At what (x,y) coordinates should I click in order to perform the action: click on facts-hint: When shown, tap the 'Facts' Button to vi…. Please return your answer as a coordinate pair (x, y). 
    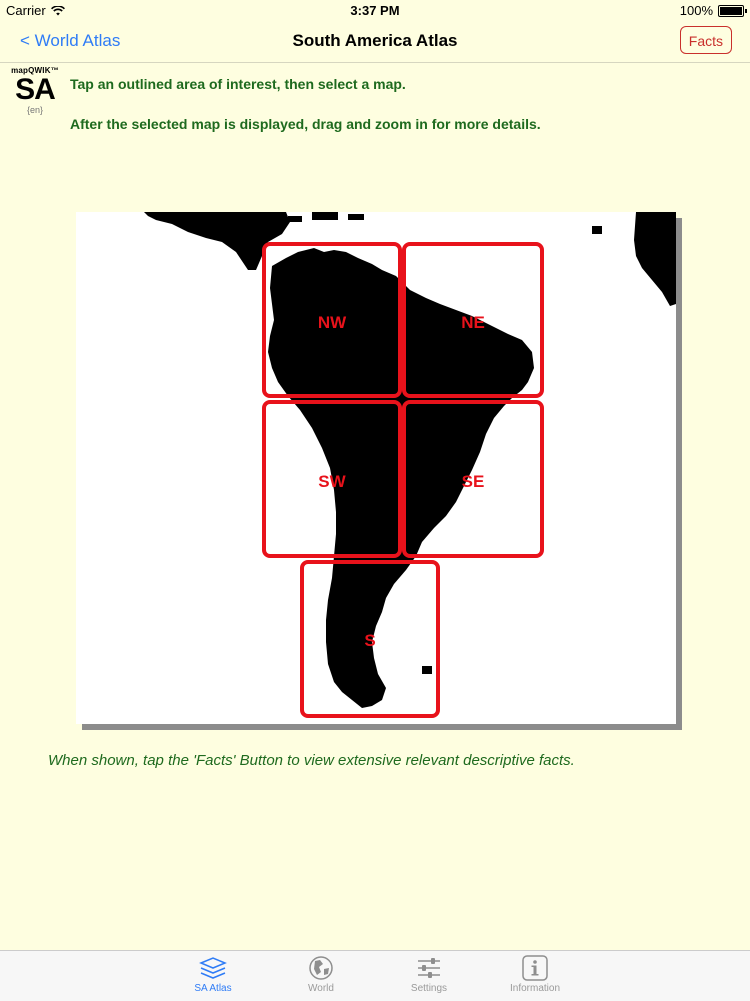
    Looking at the image, I should click on (311, 760).